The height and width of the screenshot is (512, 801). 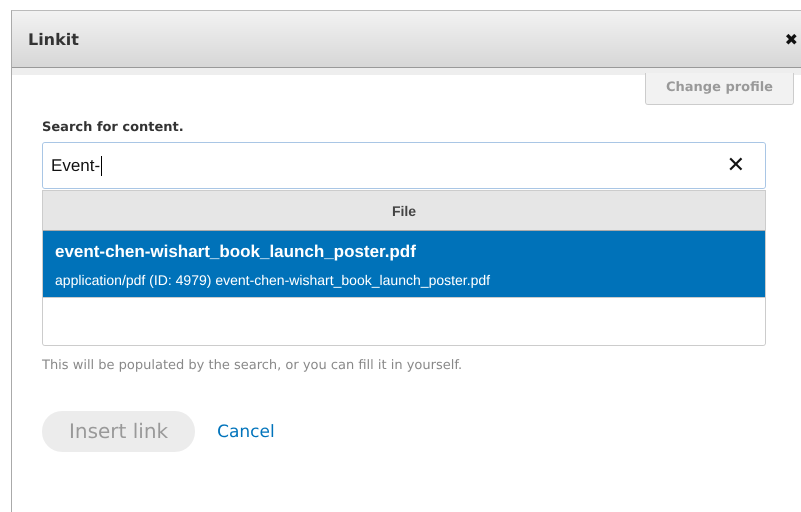 What do you see at coordinates (404, 322) in the screenshot?
I see `url-field` at bounding box center [404, 322].